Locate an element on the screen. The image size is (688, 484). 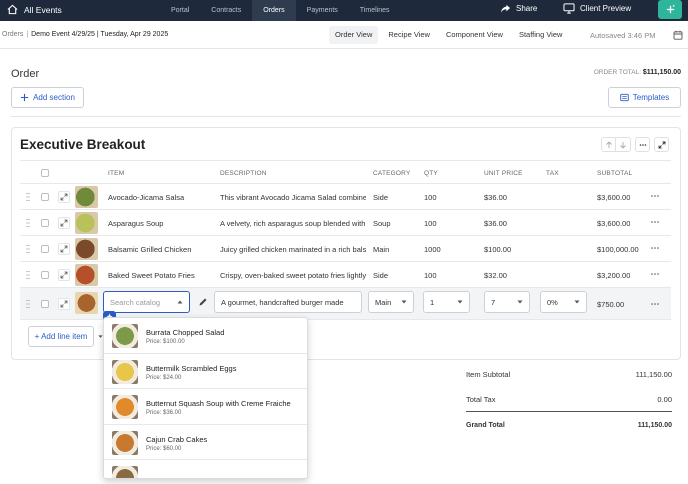
col-description: DESCRIPTION is located at coordinates (243, 173).